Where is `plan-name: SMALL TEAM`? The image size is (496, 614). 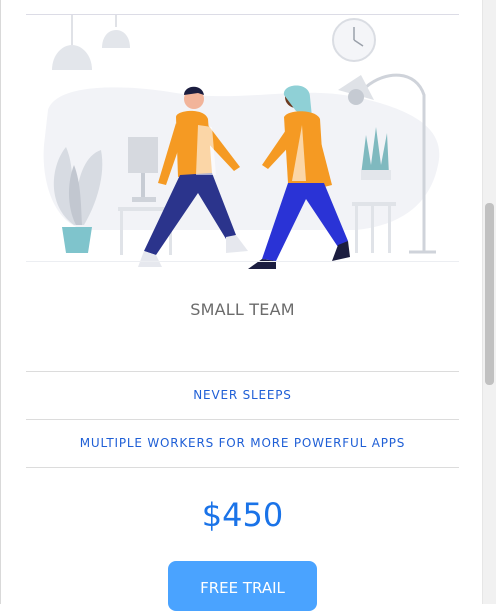 plan-name: SMALL TEAM is located at coordinates (242, 309).